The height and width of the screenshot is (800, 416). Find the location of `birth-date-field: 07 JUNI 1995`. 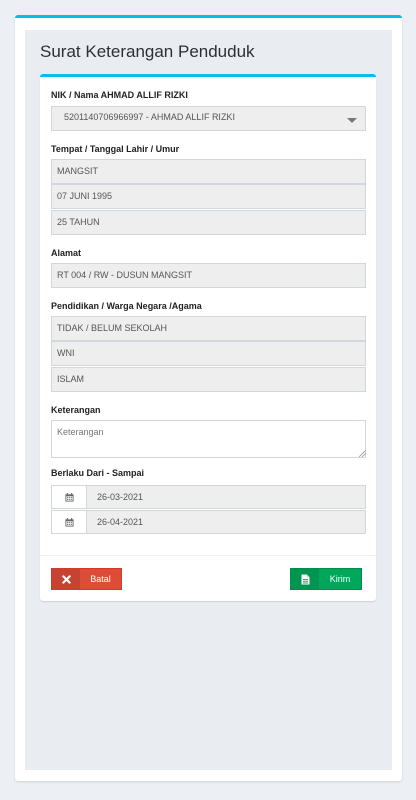

birth-date-field: 07 JUNI 1995 is located at coordinates (208, 196).